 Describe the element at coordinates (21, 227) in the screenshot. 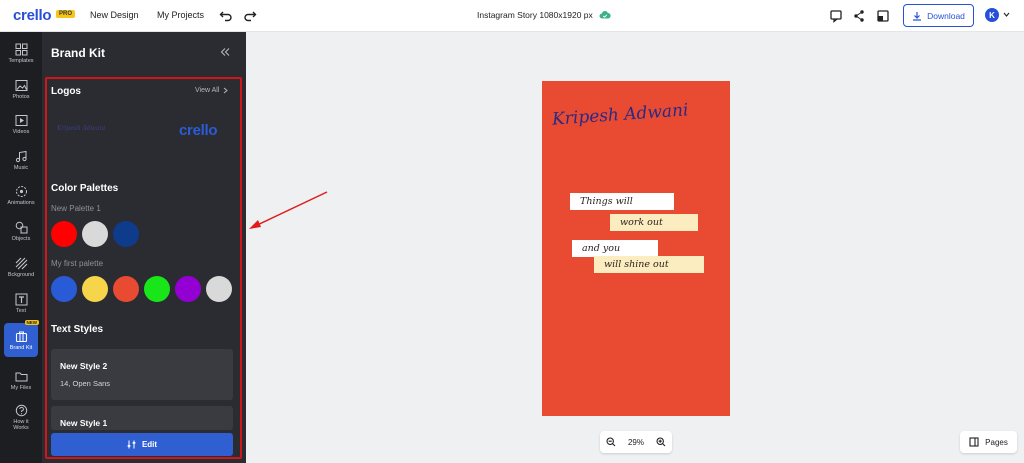

I see `objects-icon` at that location.